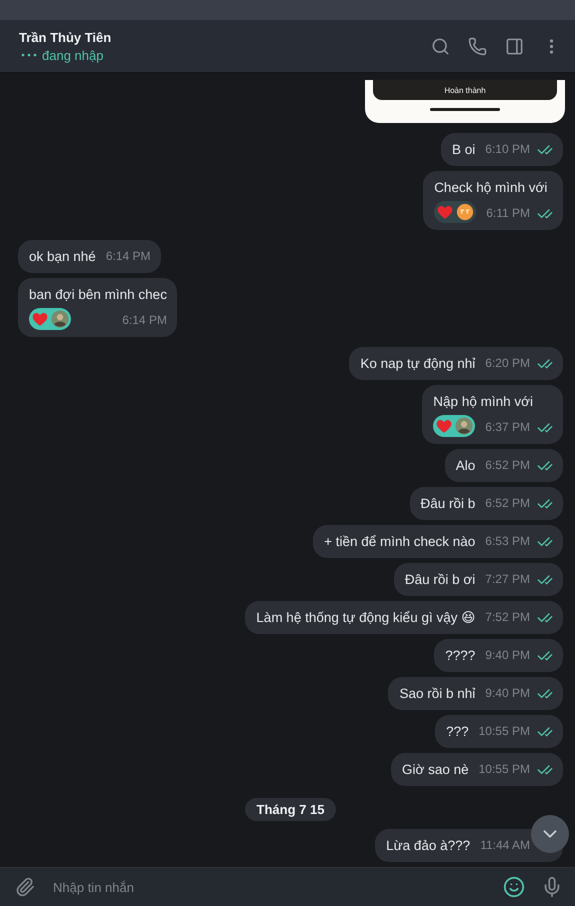 Image resolution: width=575 pixels, height=906 pixels. Describe the element at coordinates (507, 363) in the screenshot. I see `message-time: 6:20 PM` at that location.